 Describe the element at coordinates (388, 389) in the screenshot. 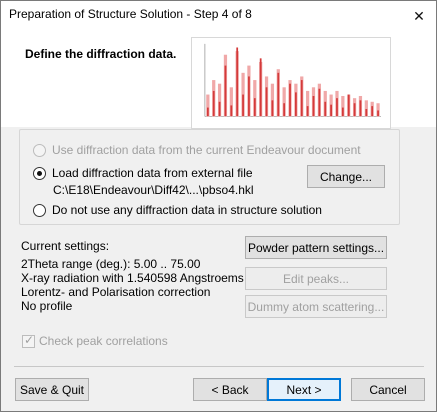

I see `cancel-button: Cancel` at that location.